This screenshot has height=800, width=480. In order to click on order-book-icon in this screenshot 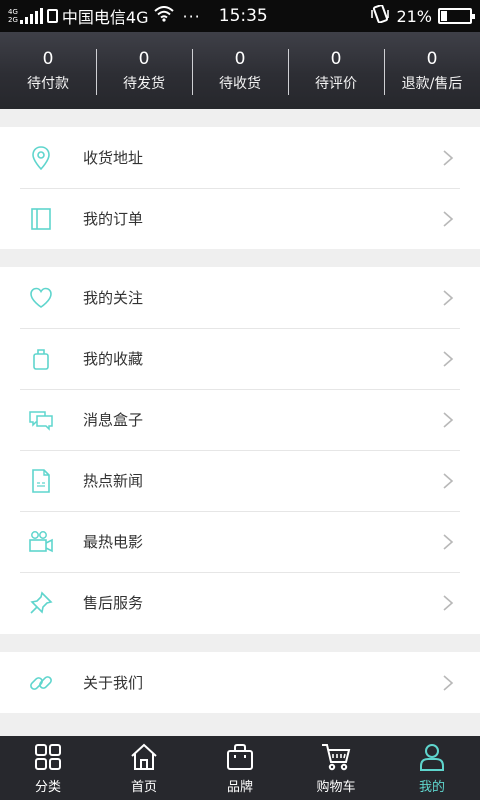, I will do `click(41, 219)`.